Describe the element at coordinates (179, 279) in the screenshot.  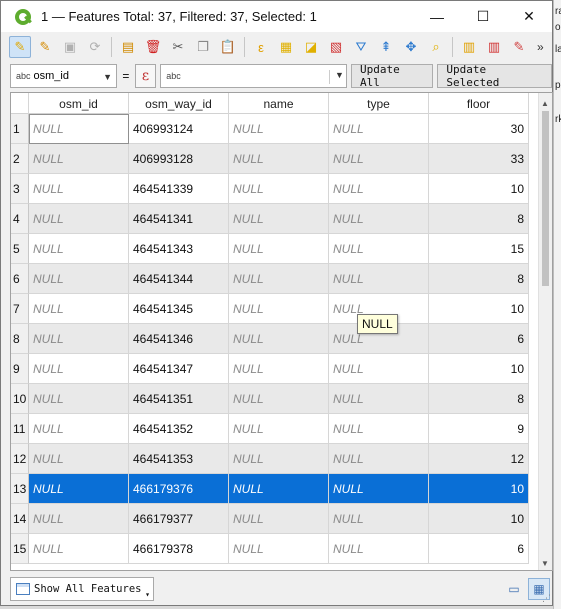
I see `cell-osm-way-id: 464541344` at that location.